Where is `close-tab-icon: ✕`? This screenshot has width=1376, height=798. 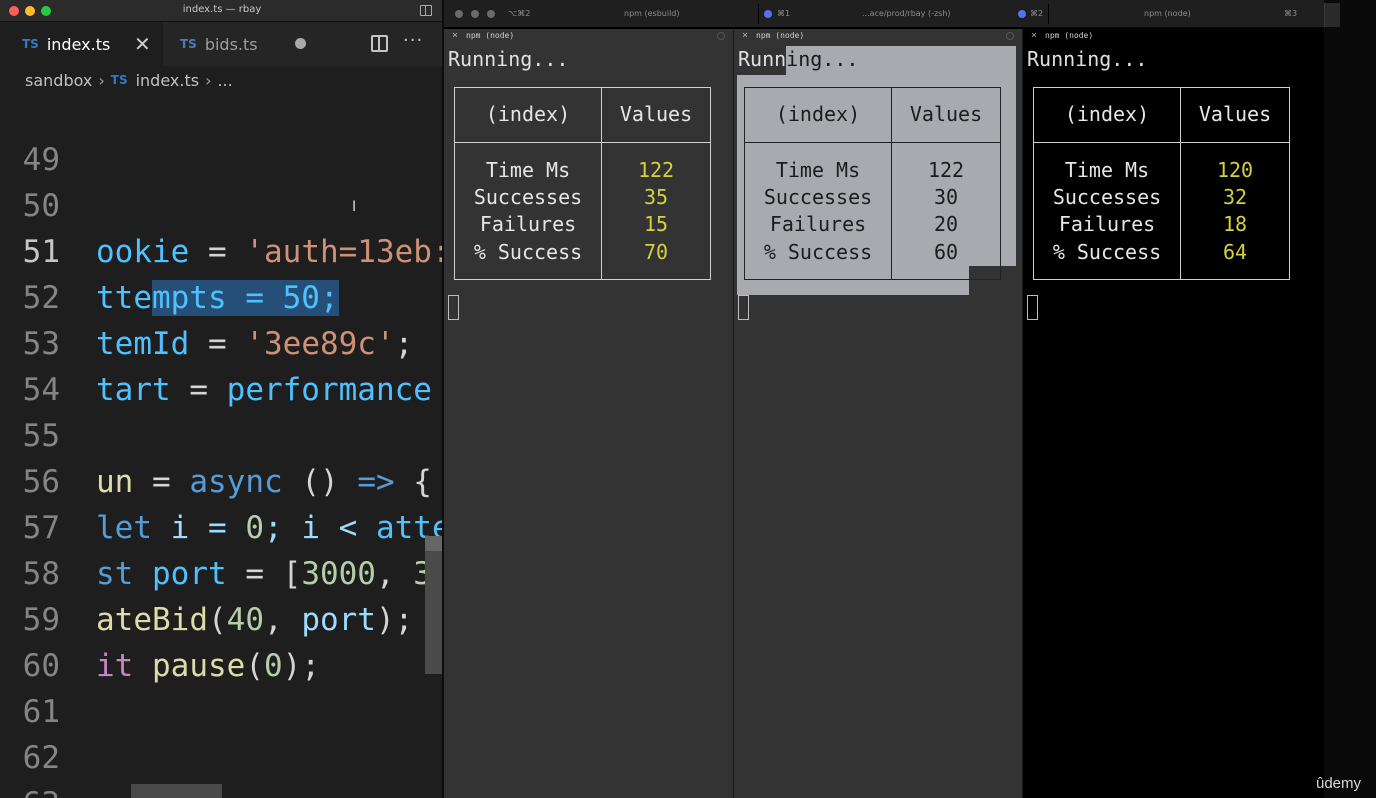 close-tab-icon: ✕ is located at coordinates (142, 44).